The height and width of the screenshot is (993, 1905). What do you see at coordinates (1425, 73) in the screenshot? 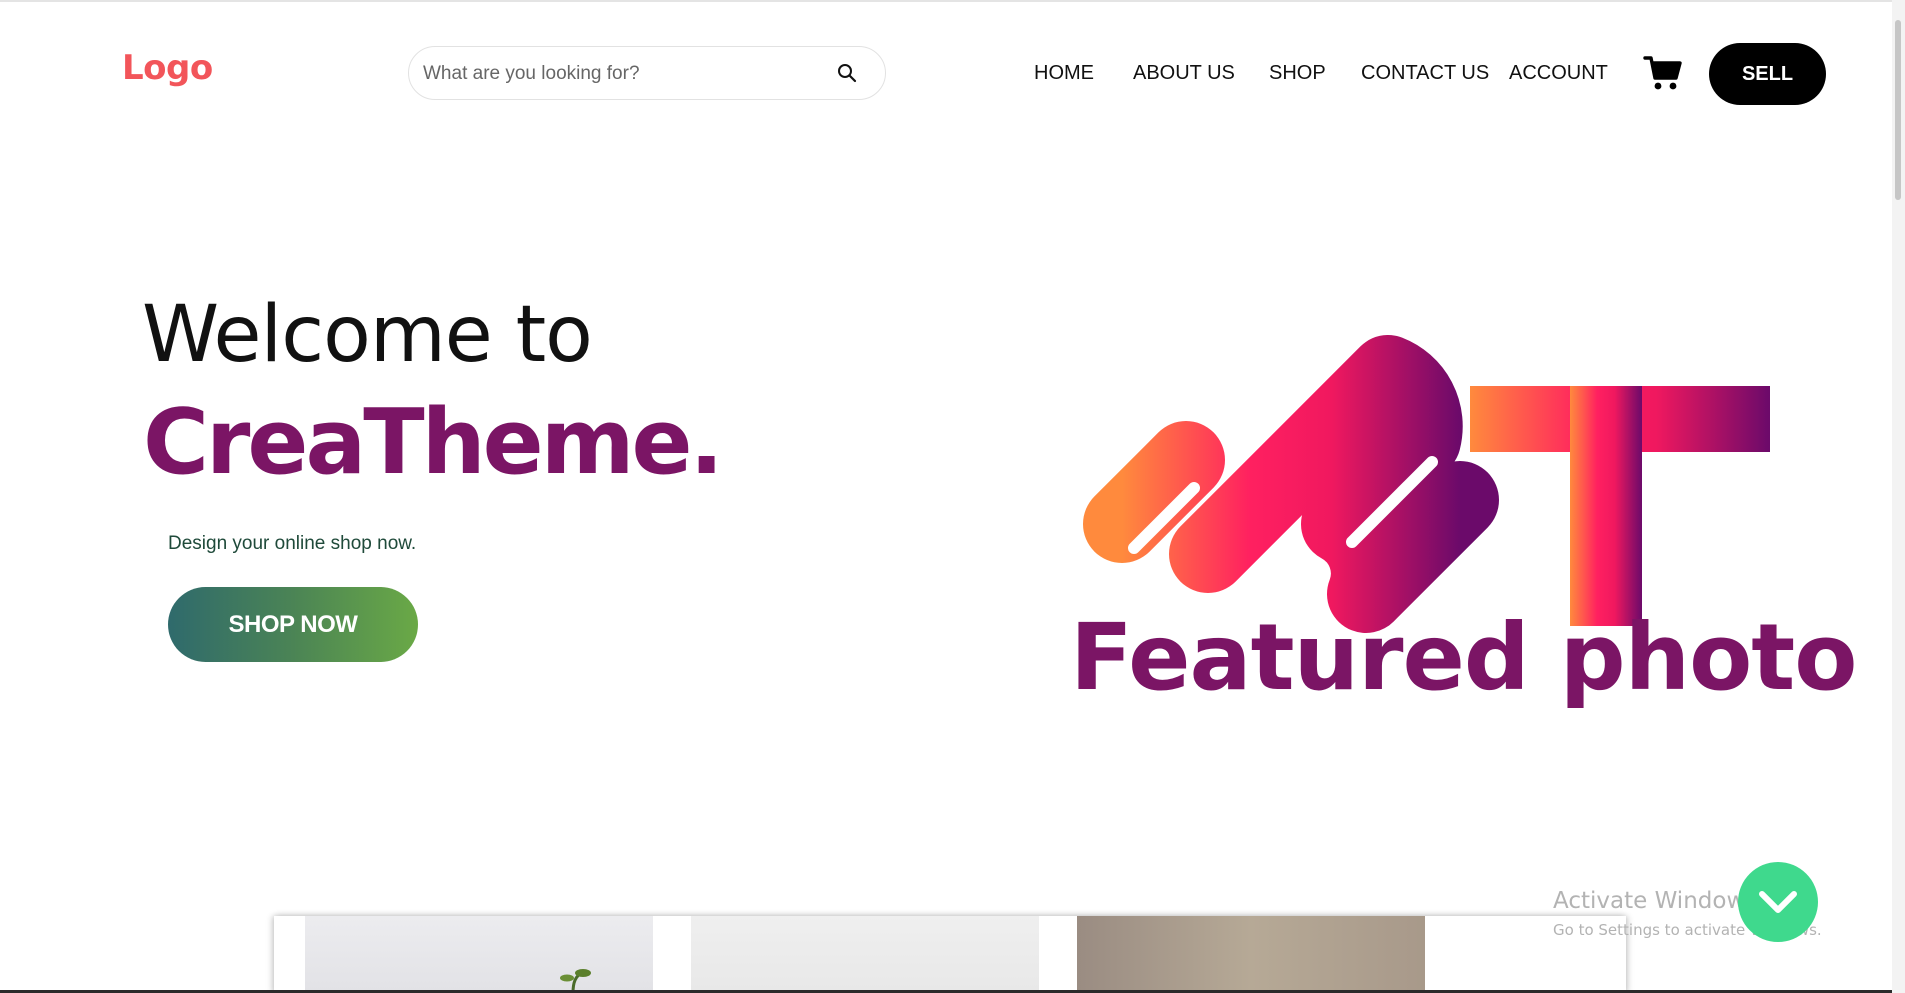
I see `nav-contact-us: CONTACT US` at bounding box center [1425, 73].